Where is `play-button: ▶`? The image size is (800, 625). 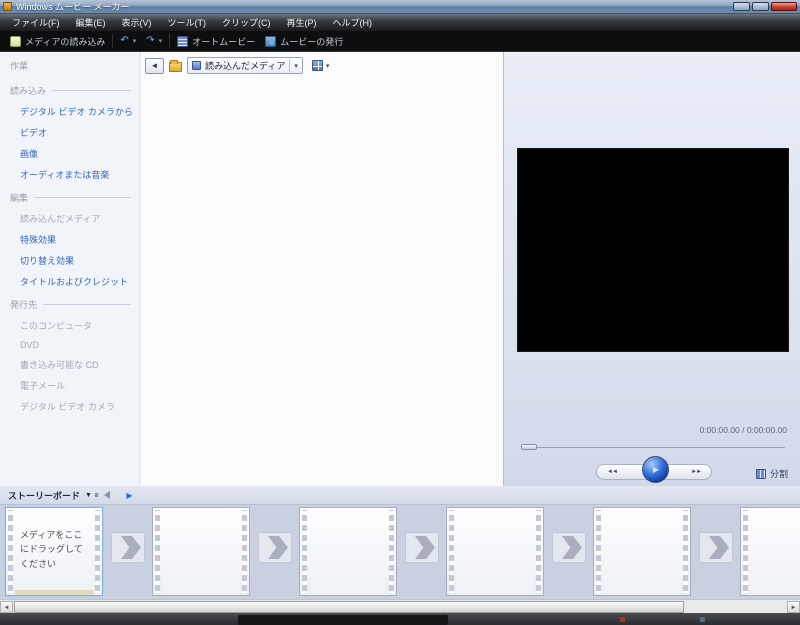 play-button: ▶ is located at coordinates (655, 469).